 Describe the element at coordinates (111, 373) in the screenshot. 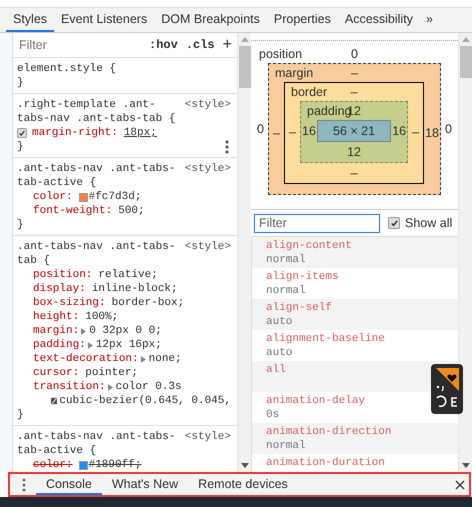

I see `property-value: pointer;` at that location.